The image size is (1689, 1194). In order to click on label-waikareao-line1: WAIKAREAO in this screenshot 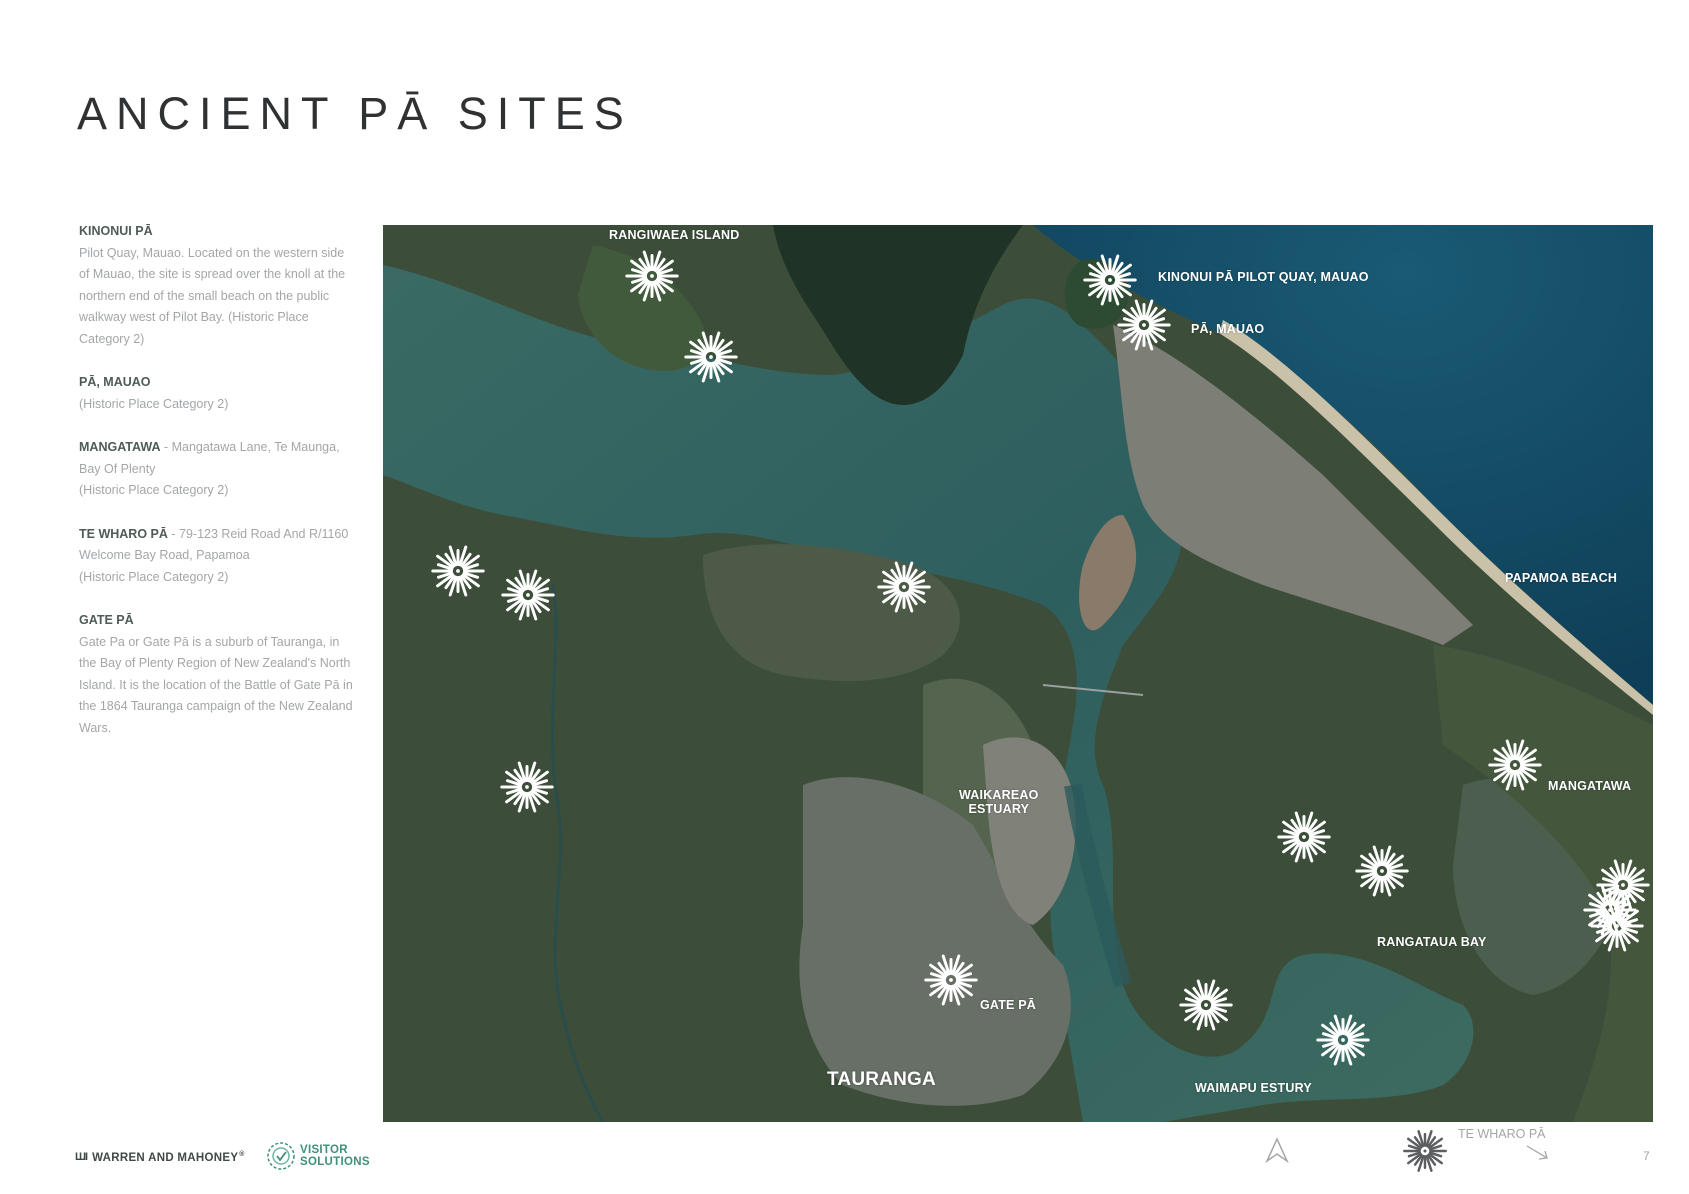, I will do `click(999, 795)`.